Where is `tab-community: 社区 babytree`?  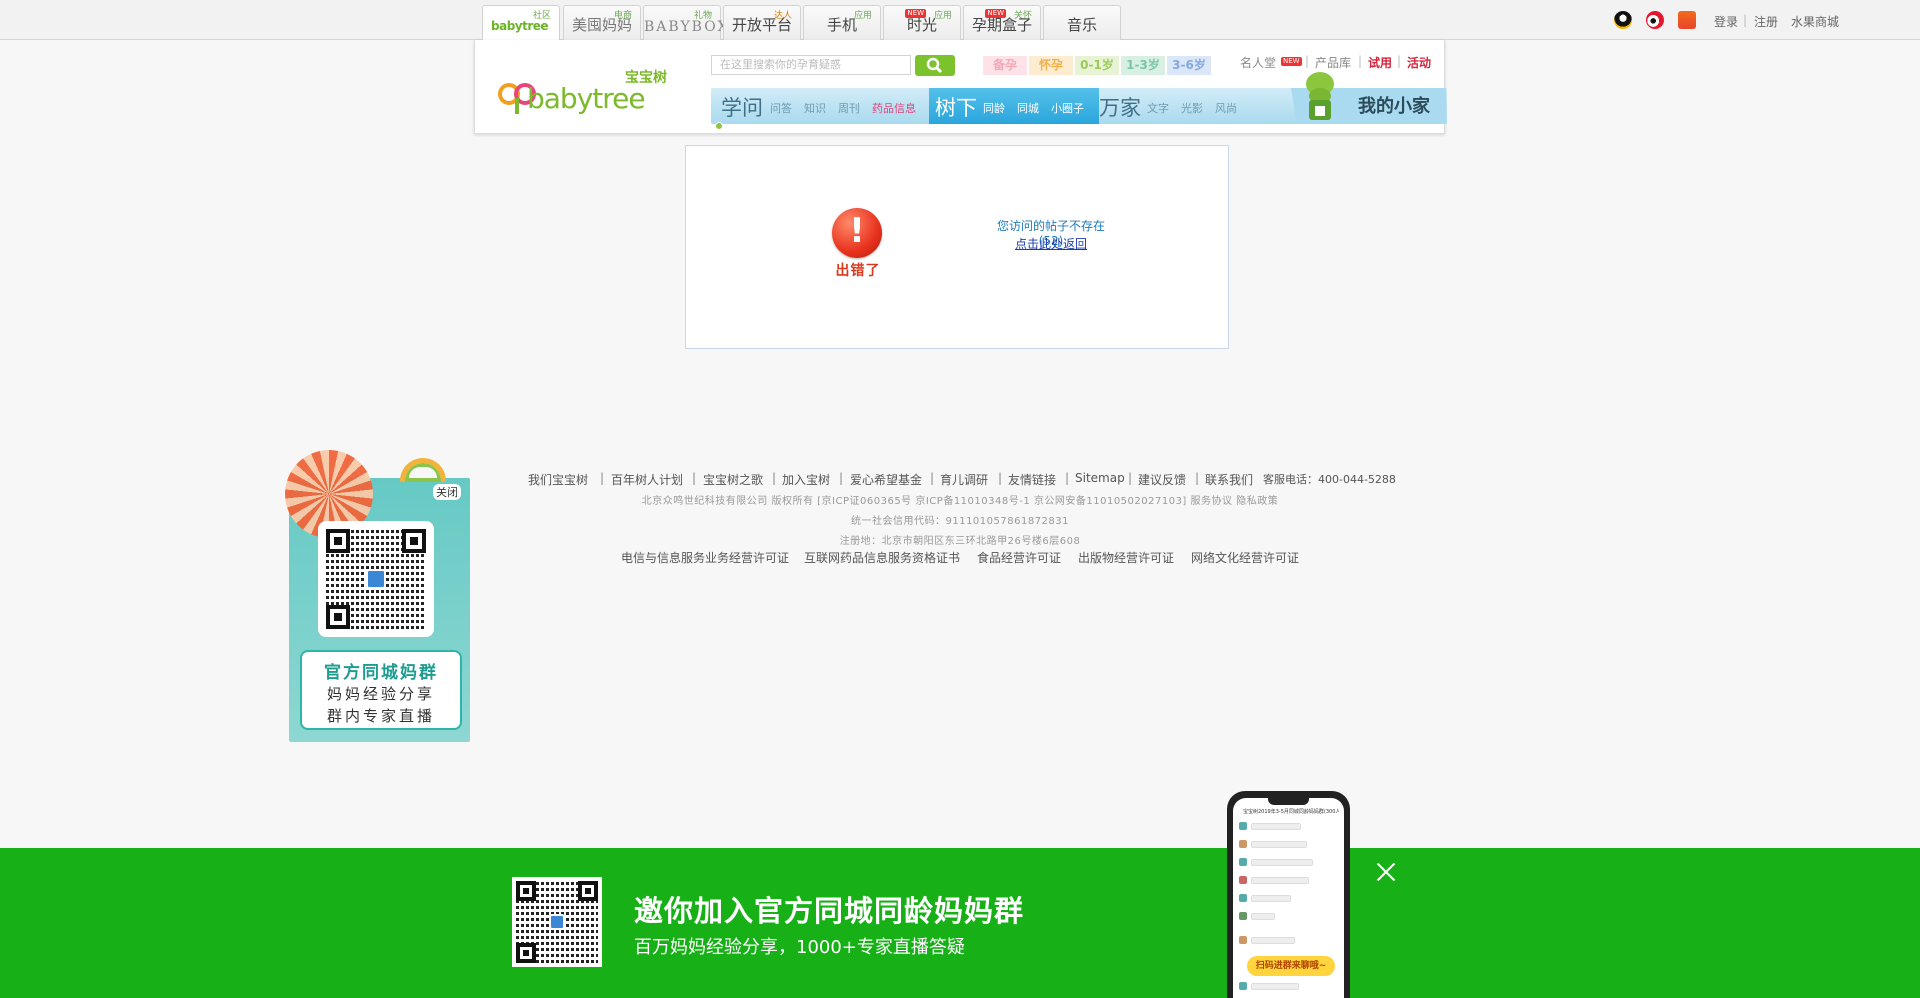
tab-community: 社区 babytree is located at coordinates (521, 23).